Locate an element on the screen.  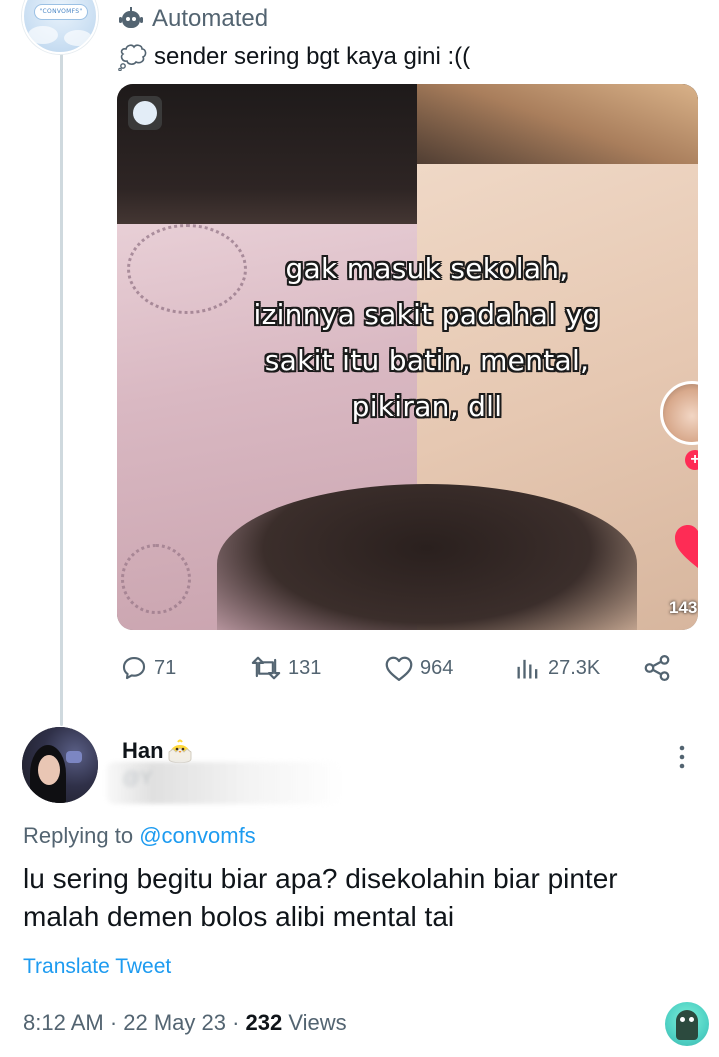
tiktok-heart-icon is located at coordinates (686, 546).